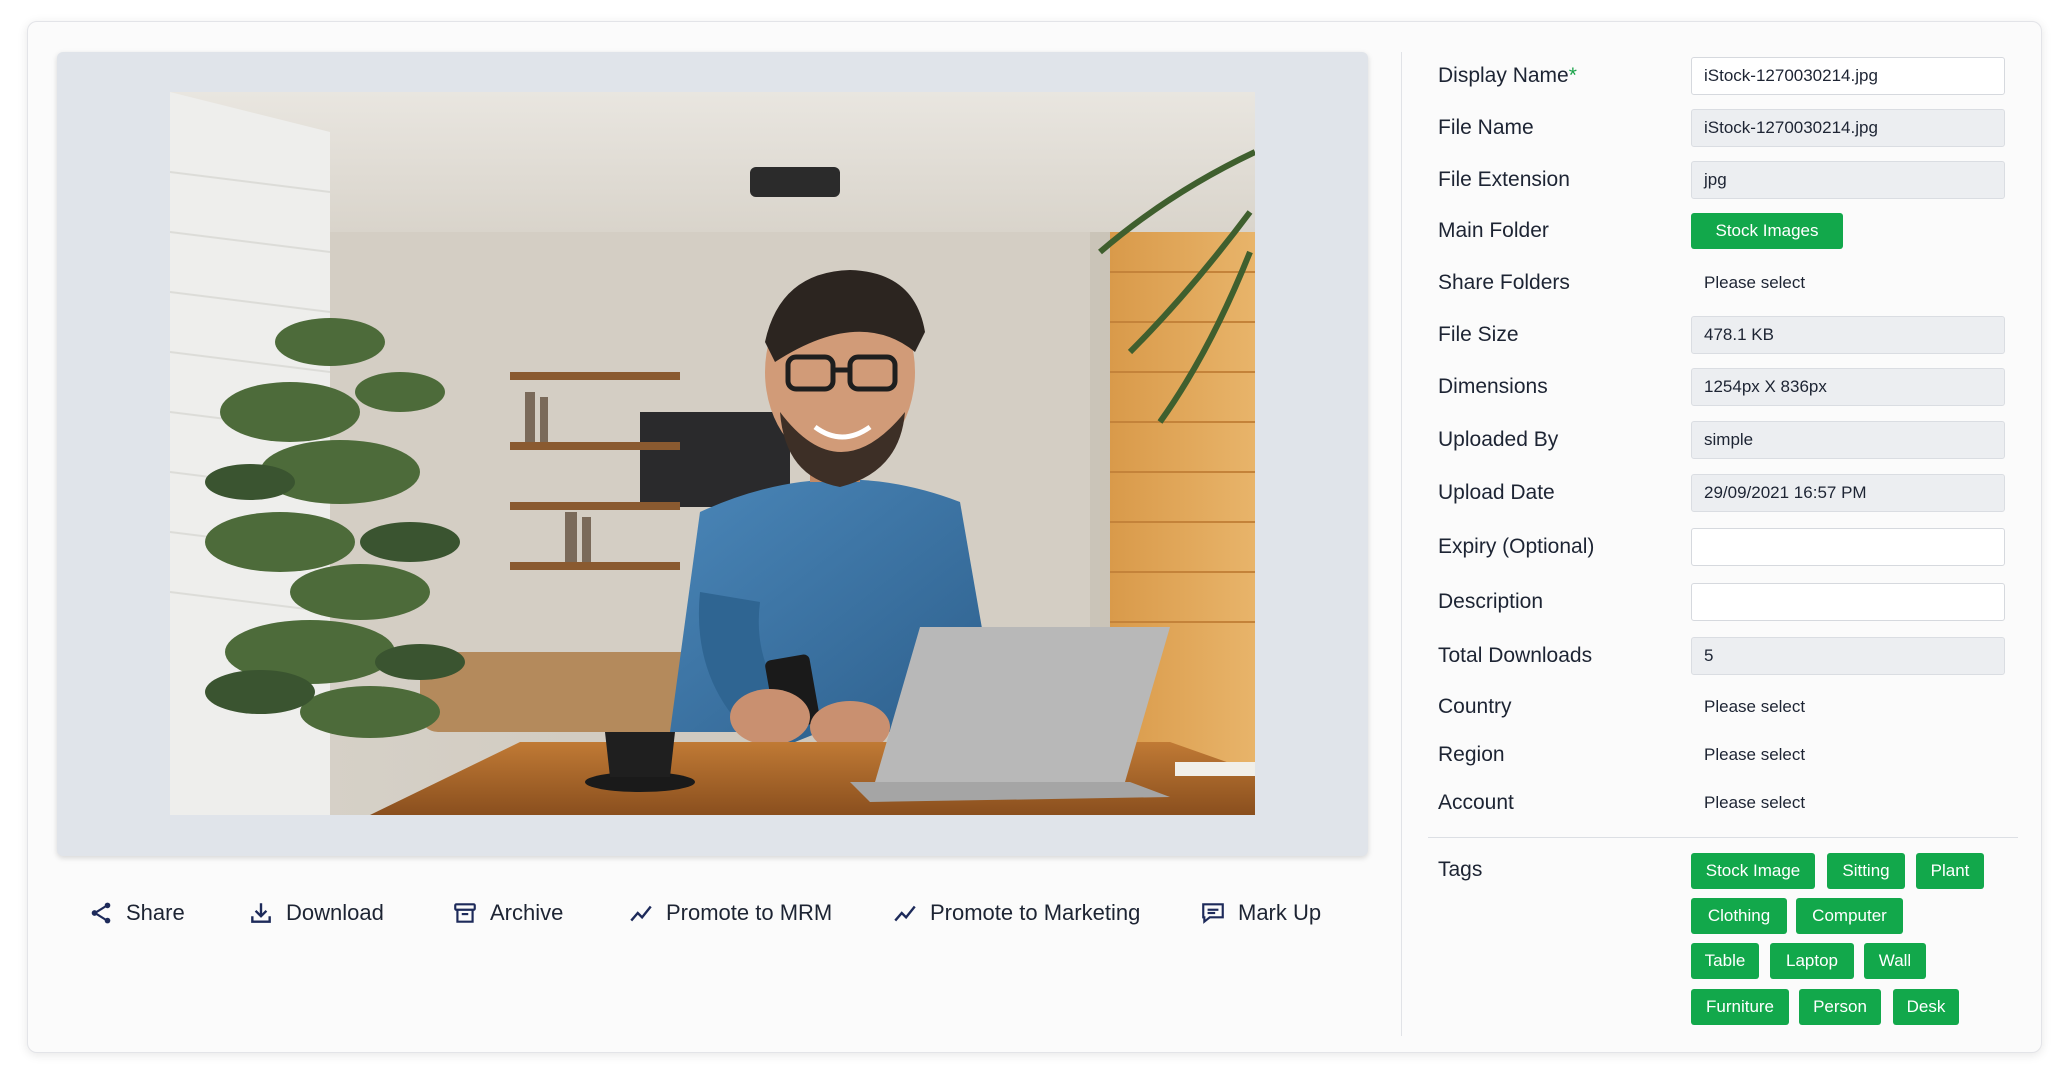 The width and height of the screenshot is (2068, 1085). Describe the element at coordinates (1725, 961) in the screenshot. I see `tag-chip: Table` at that location.